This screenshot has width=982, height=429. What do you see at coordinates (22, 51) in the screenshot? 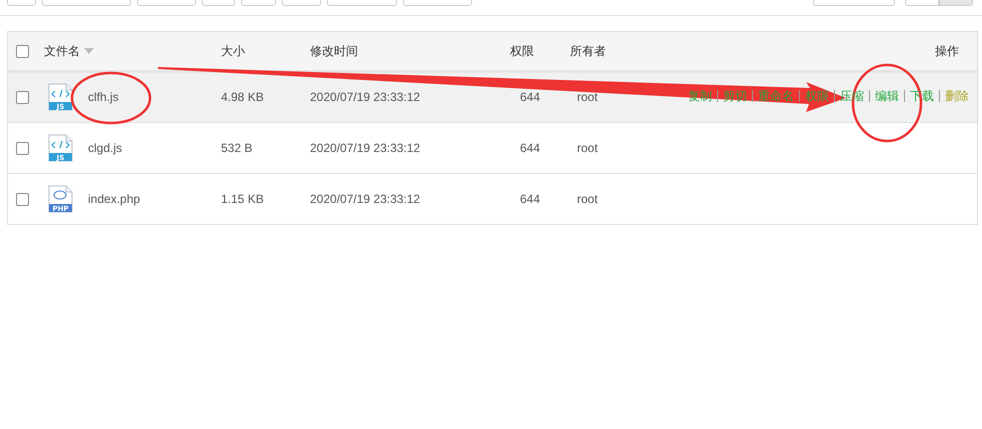
I see `select-all-checkbox` at bounding box center [22, 51].